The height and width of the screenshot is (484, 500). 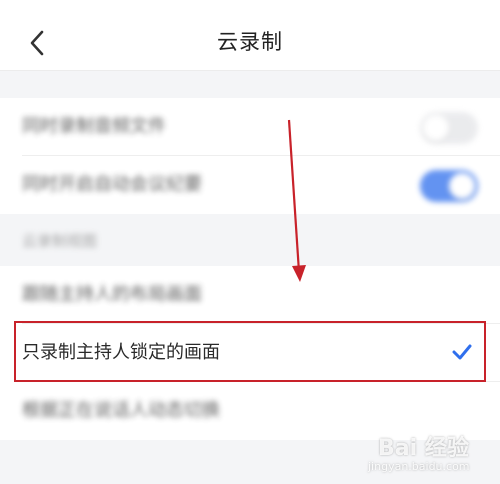 What do you see at coordinates (250, 42) in the screenshot?
I see `page-title: 云录制` at bounding box center [250, 42].